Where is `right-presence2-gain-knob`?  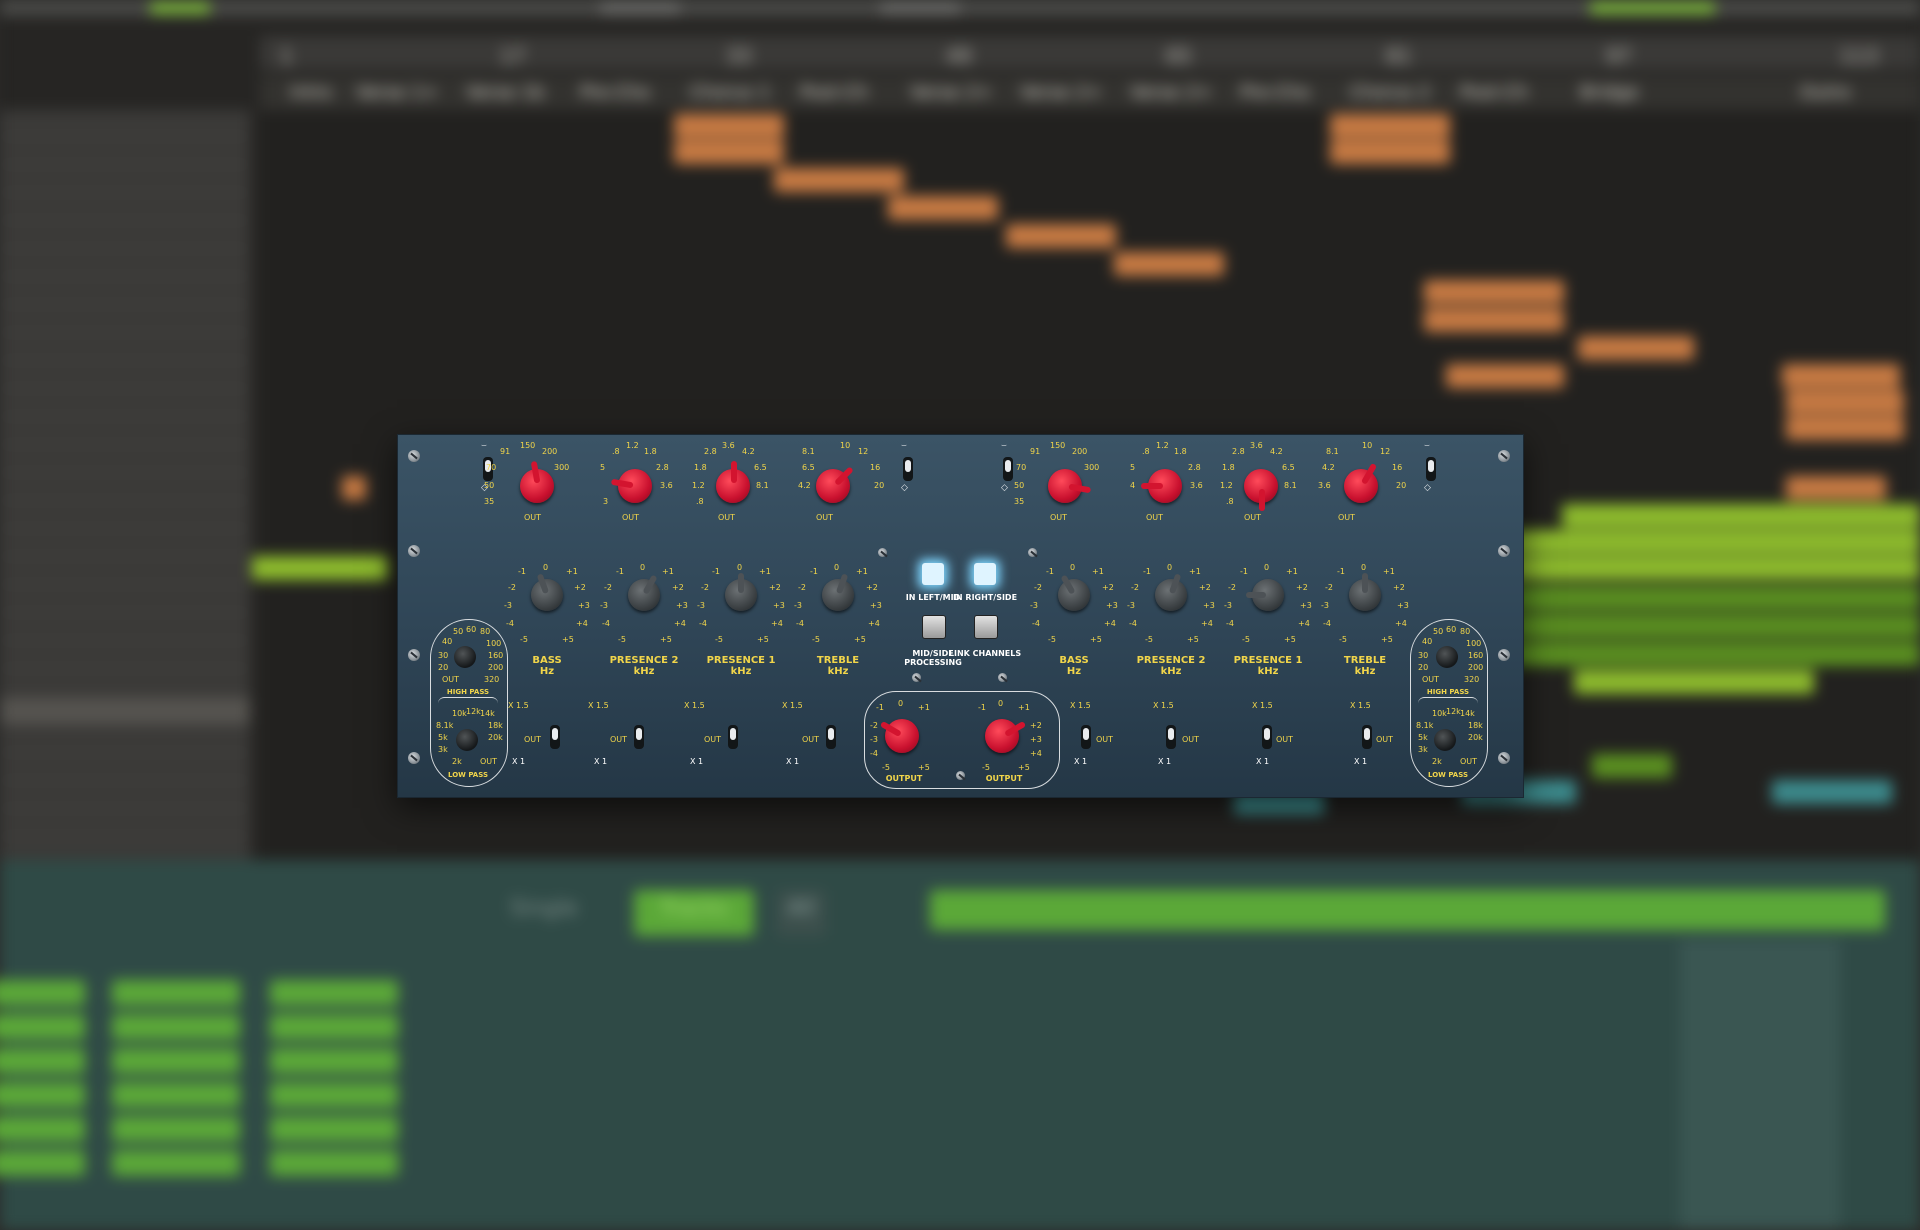 right-presence2-gain-knob is located at coordinates (1171, 592).